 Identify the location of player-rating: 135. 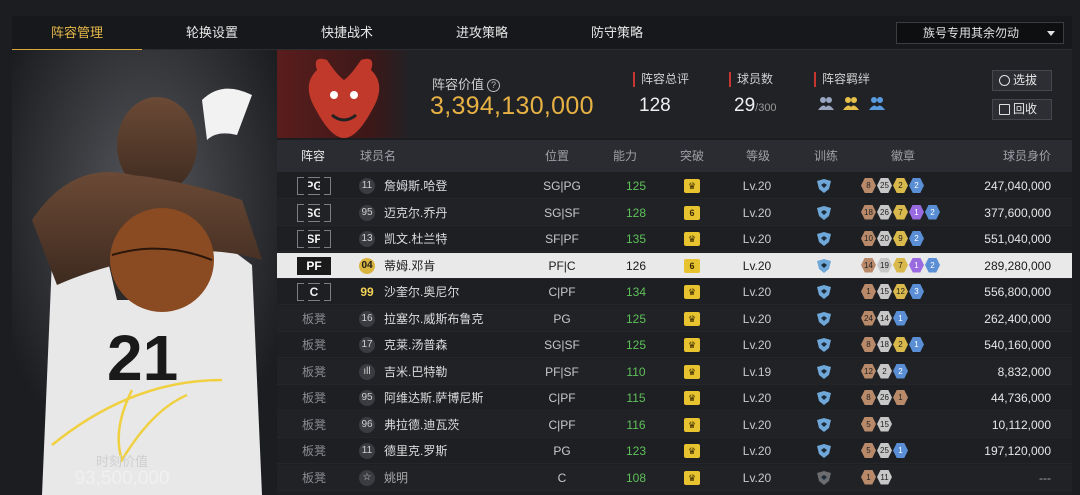
(636, 239).